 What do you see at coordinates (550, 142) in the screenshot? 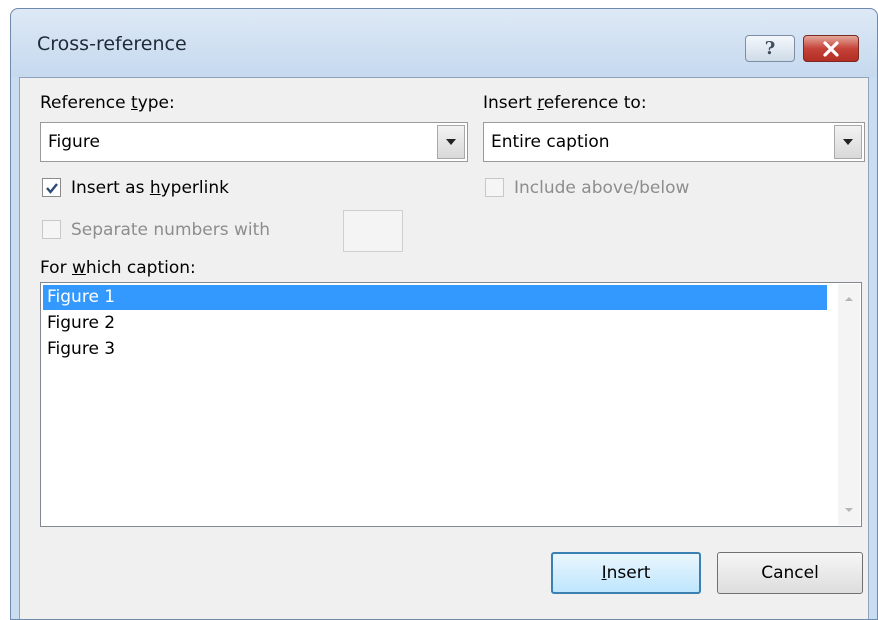
I see `insert-reference-to-value: Entire caption` at bounding box center [550, 142].